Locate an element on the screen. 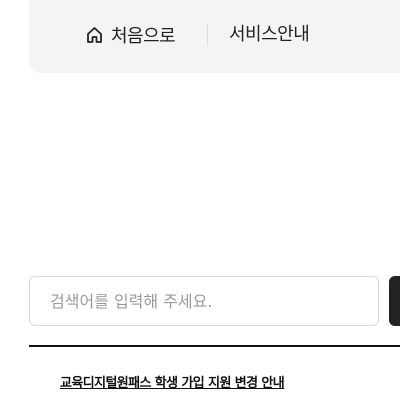 The image size is (400, 400). home-icon is located at coordinates (94, 35).